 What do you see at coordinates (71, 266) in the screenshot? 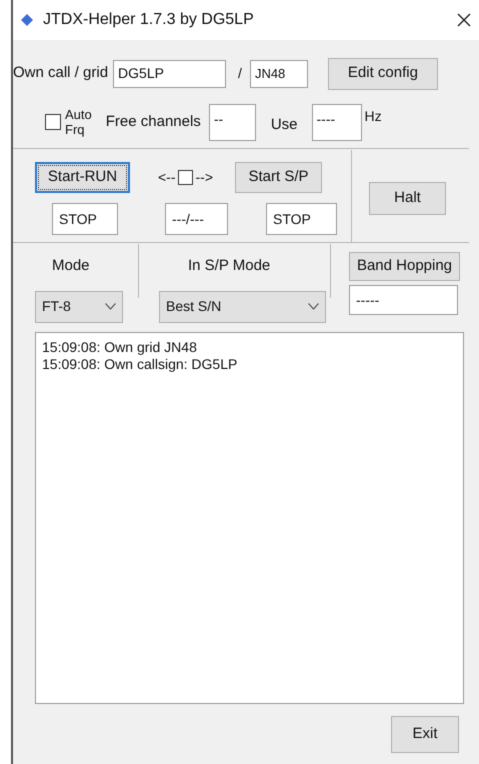
I see `column-label: Mode` at bounding box center [71, 266].